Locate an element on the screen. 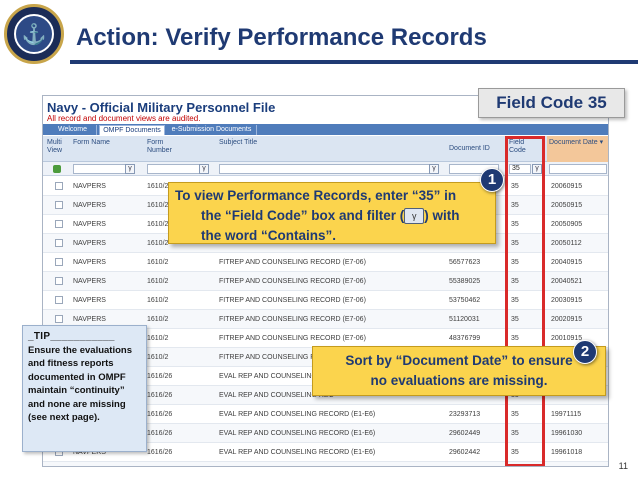 This screenshot has width=638, height=479. document-date-cell: 19961018 is located at coordinates (567, 452).